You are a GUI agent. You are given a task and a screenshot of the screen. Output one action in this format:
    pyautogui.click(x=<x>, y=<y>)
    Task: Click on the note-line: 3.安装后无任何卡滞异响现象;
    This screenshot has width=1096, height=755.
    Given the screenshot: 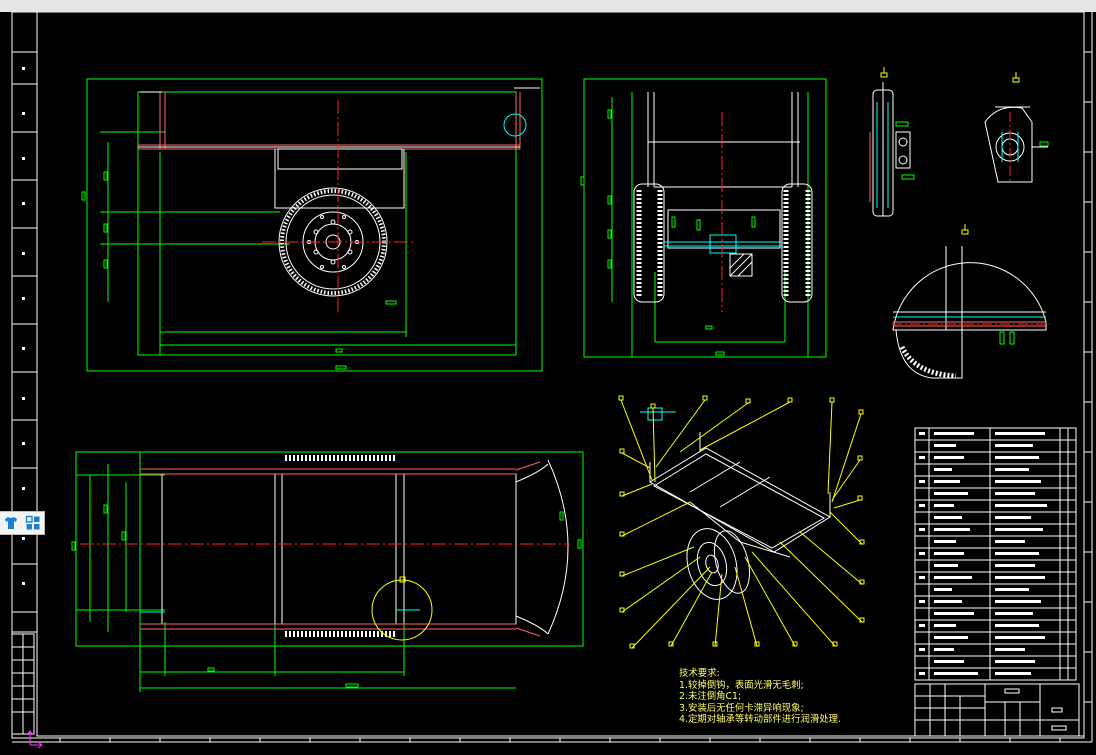 What is the action you would take?
    pyautogui.click(x=741, y=708)
    